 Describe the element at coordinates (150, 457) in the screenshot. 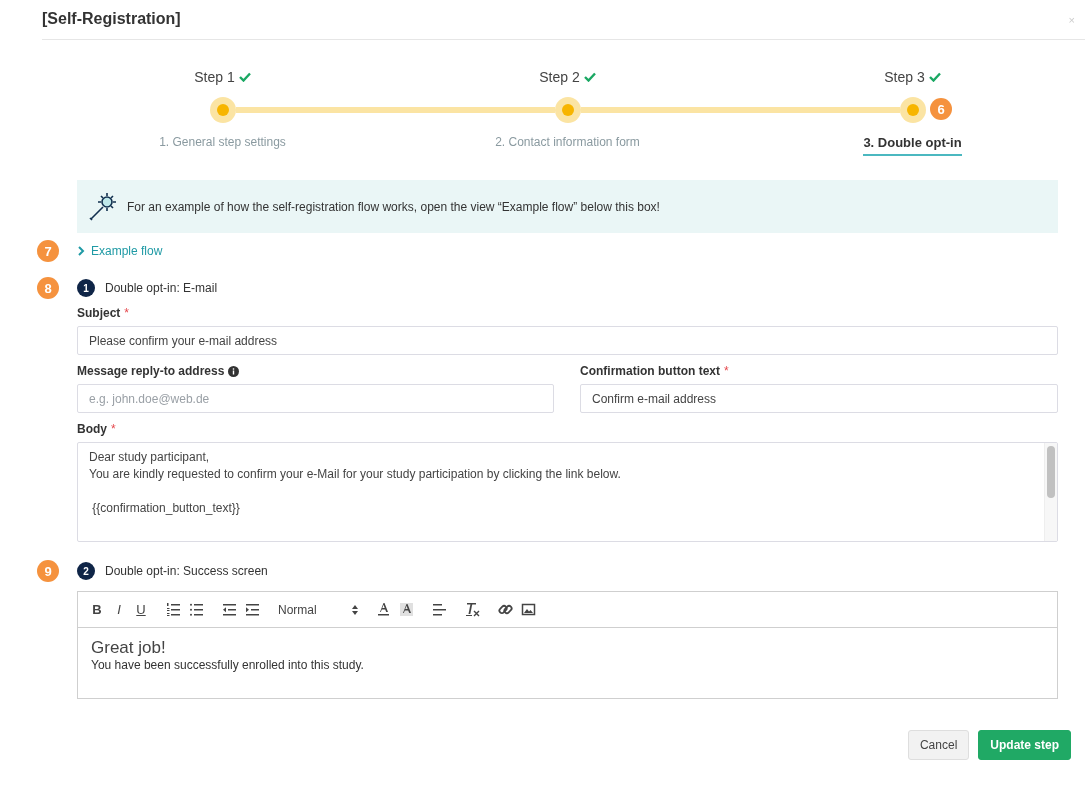

I see `body-text-line: Dear study participant,` at that location.